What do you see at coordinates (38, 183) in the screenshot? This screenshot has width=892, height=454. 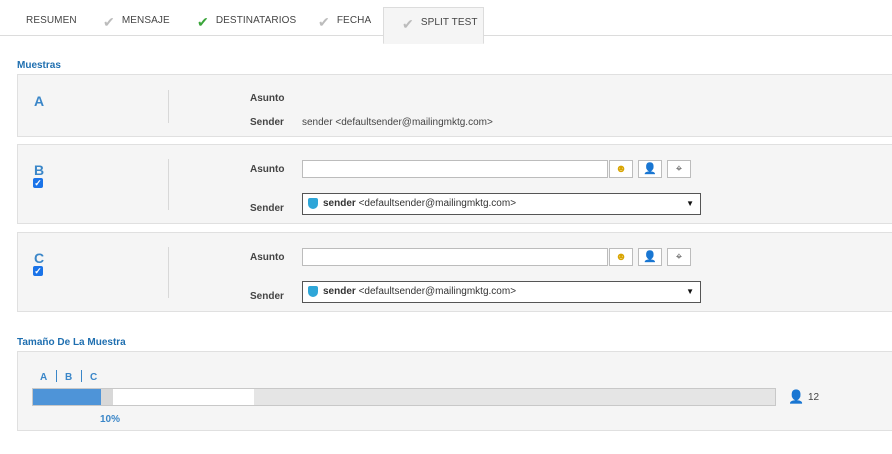 I see `sample-b-checkbox: ✓` at bounding box center [38, 183].